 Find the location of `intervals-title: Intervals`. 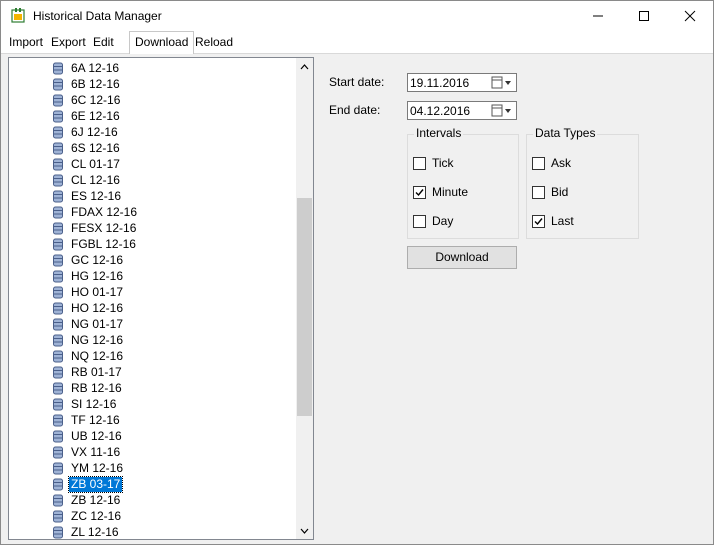

intervals-title: Intervals is located at coordinates (439, 133).